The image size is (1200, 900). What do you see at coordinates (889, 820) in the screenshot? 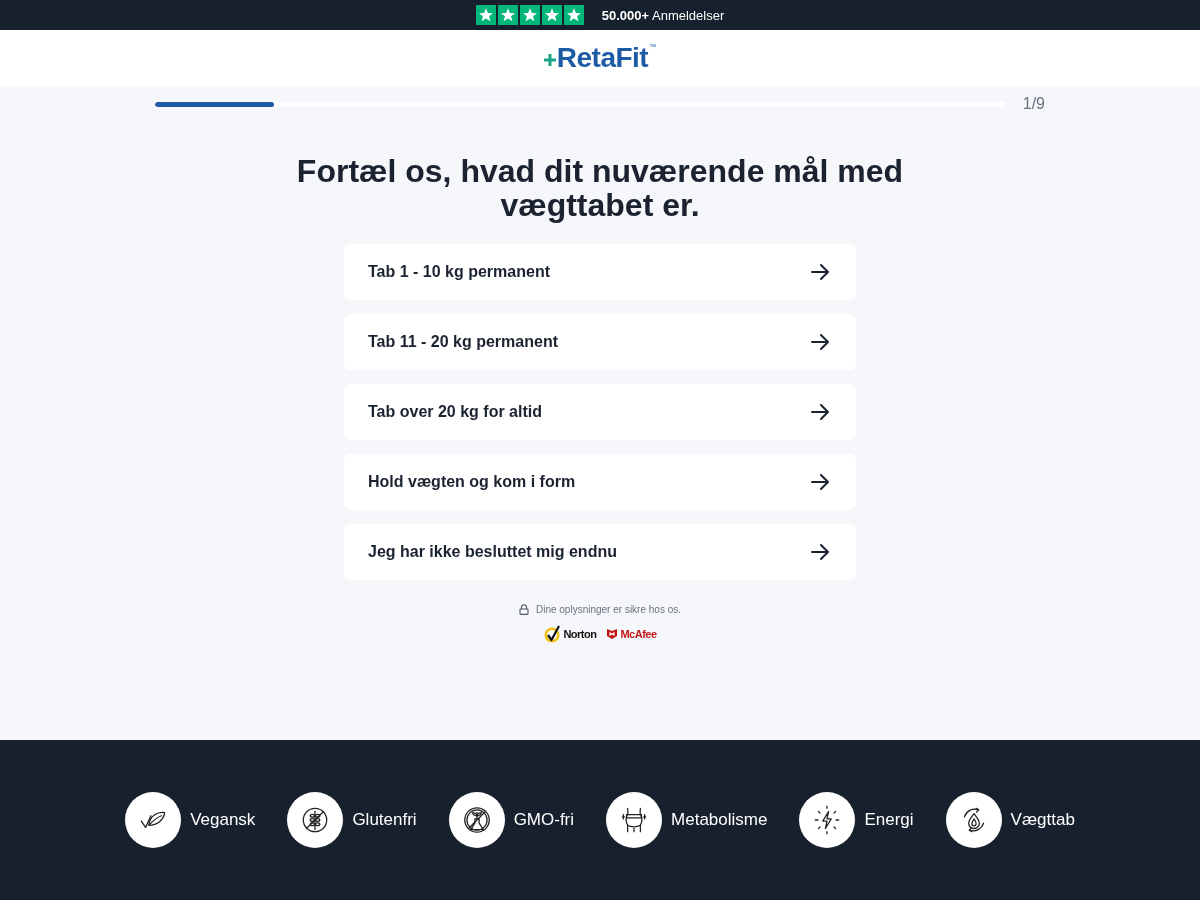
I see `feature-label: Energi` at bounding box center [889, 820].